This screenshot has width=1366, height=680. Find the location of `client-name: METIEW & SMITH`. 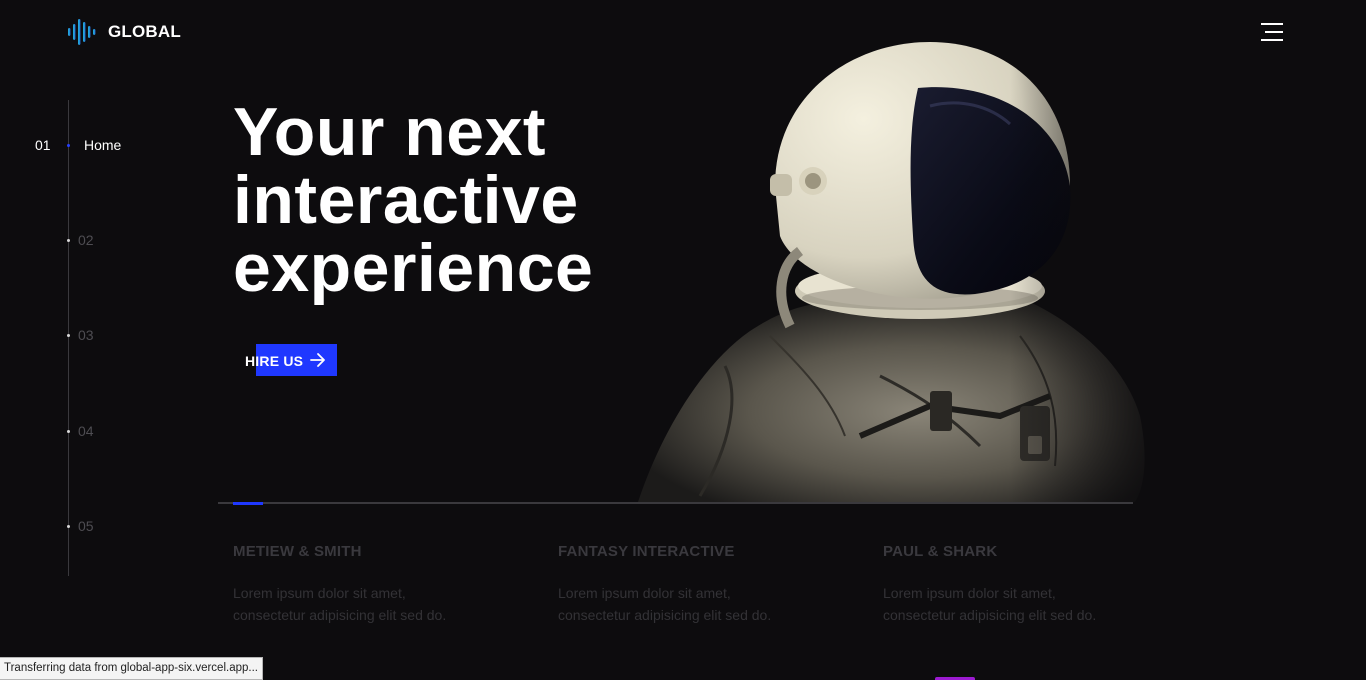

client-name: METIEW & SMITH is located at coordinates (297, 551).